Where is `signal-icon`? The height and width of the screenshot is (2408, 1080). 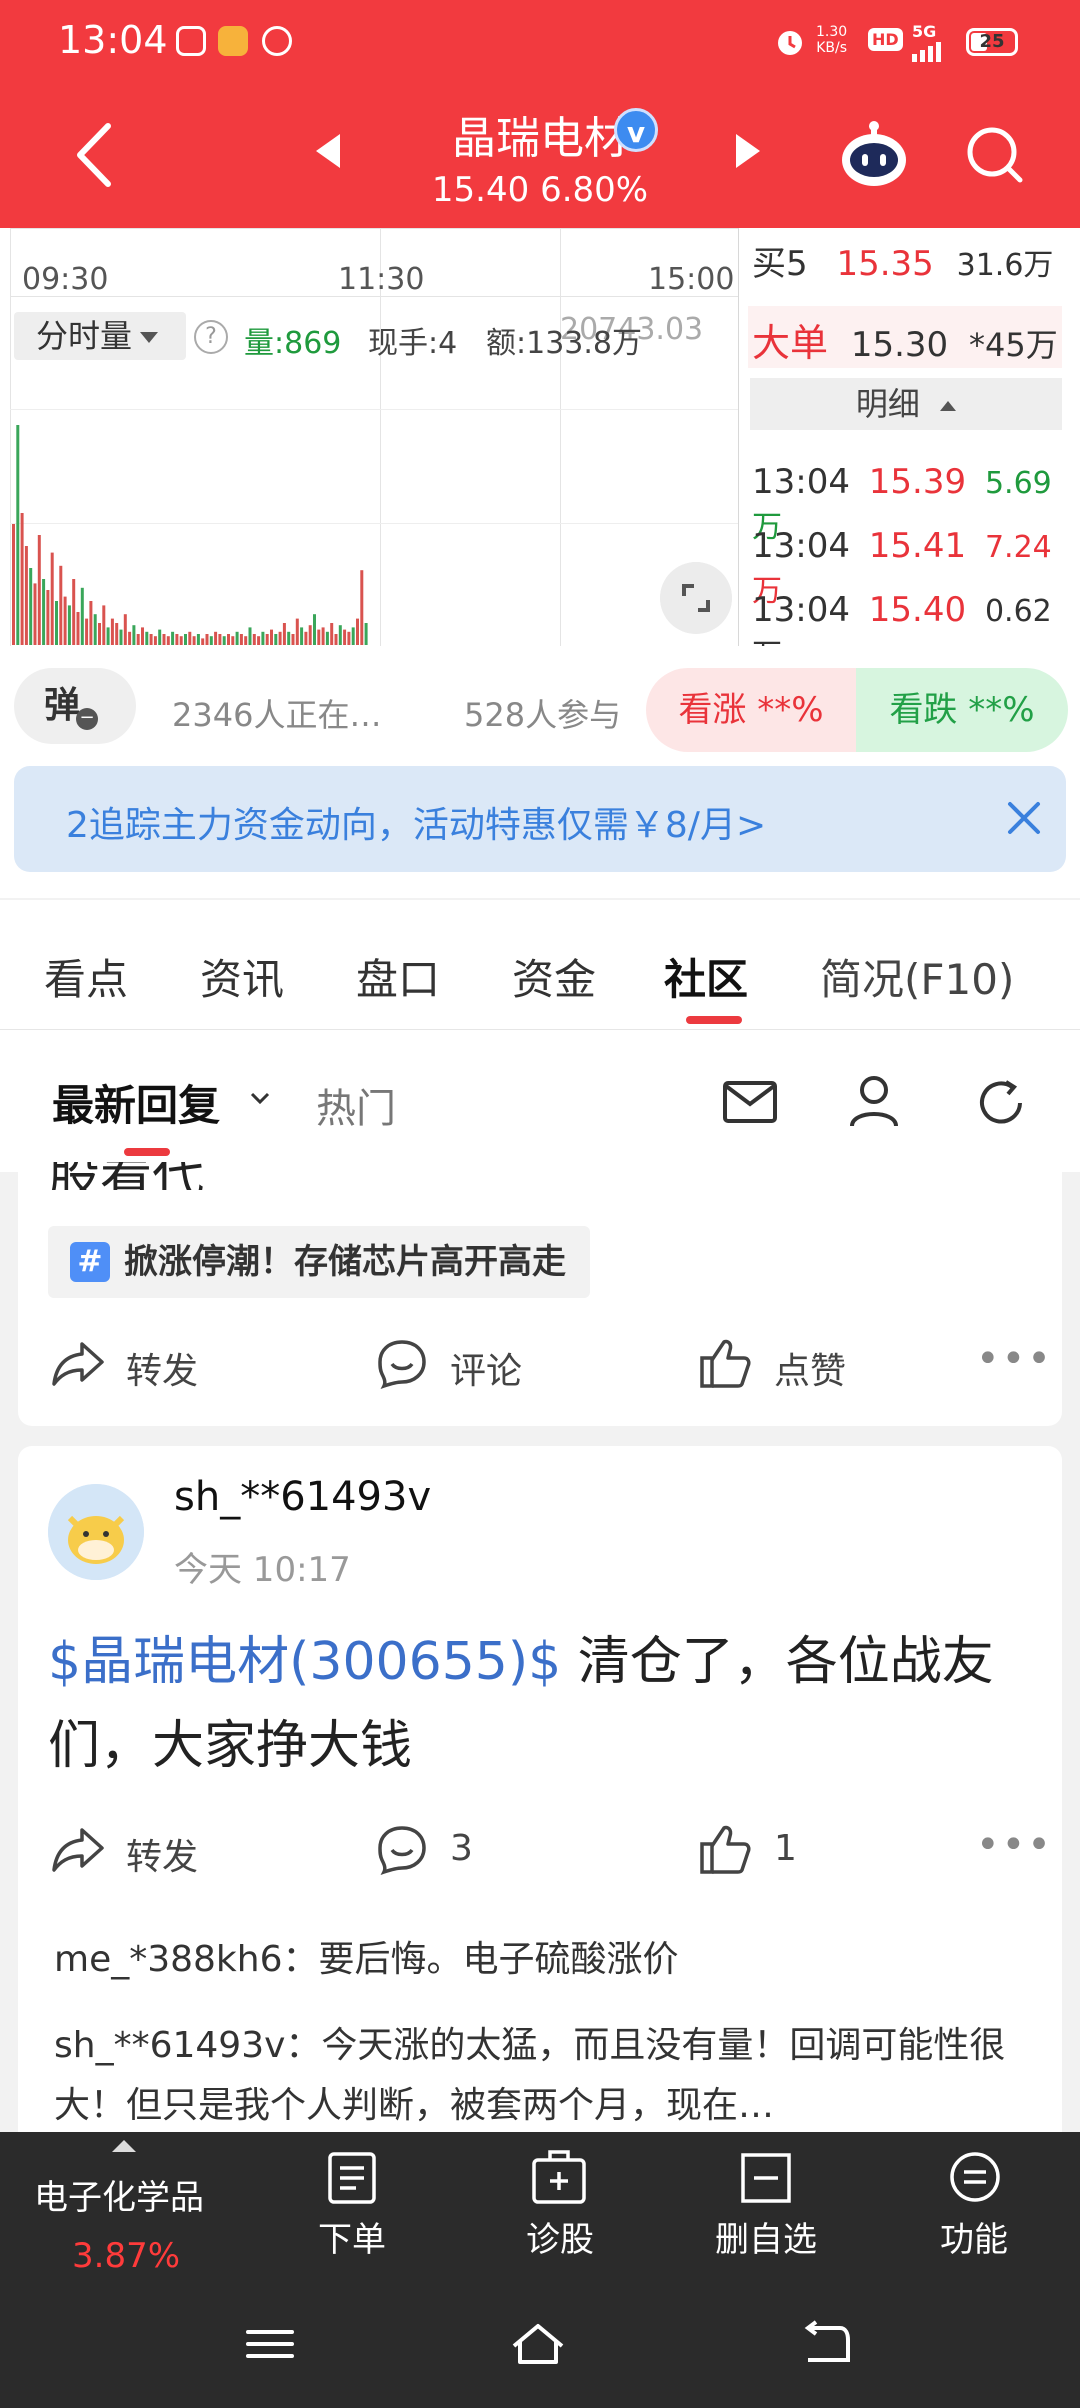 signal-icon is located at coordinates (928, 52).